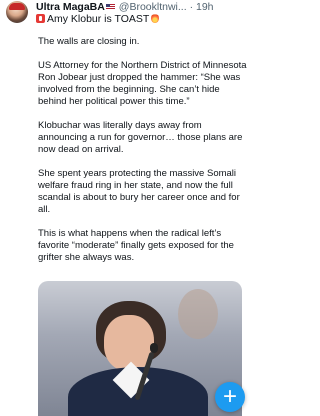 This screenshot has width=320, height=416. Describe the element at coordinates (155, 18) in the screenshot. I see `fire-icon` at that location.